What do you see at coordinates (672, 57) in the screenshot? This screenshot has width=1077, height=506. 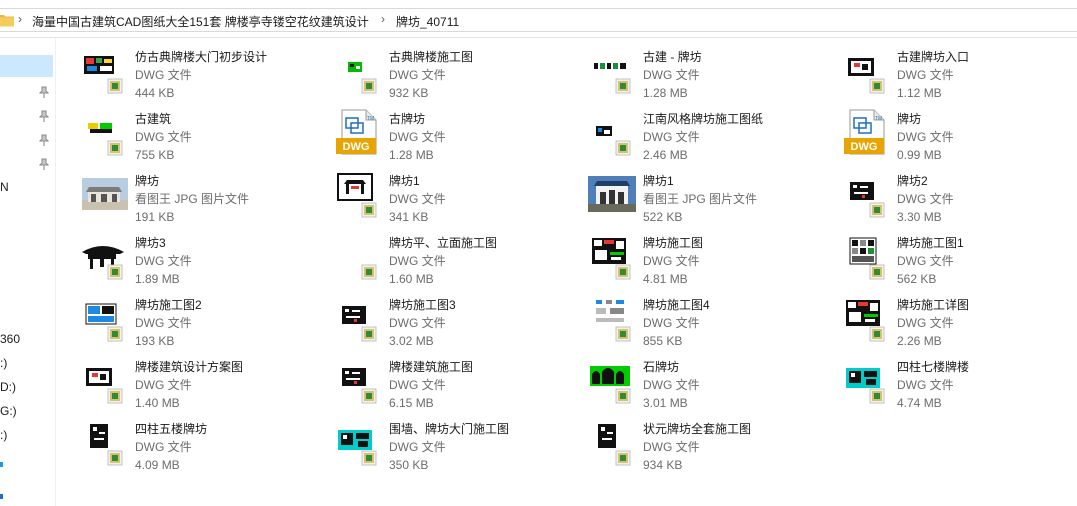 I see `file-name: 古建 - 牌坊` at bounding box center [672, 57].